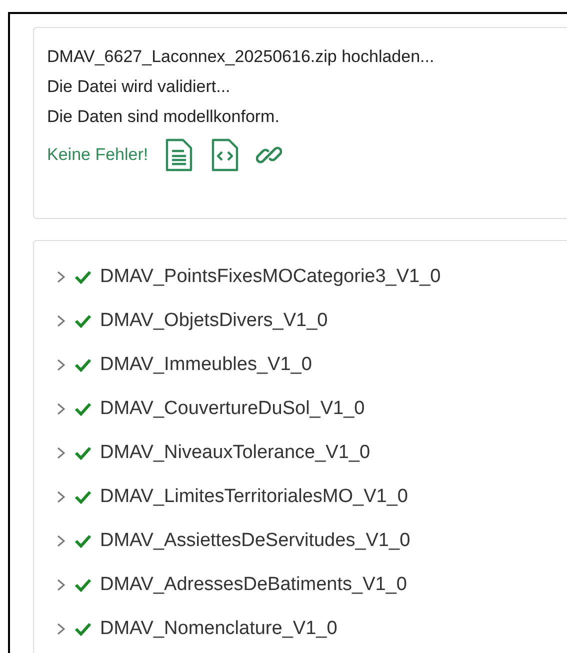 This screenshot has width=567, height=653. Describe the element at coordinates (225, 155) in the screenshot. I see `code-file-icon` at that location.